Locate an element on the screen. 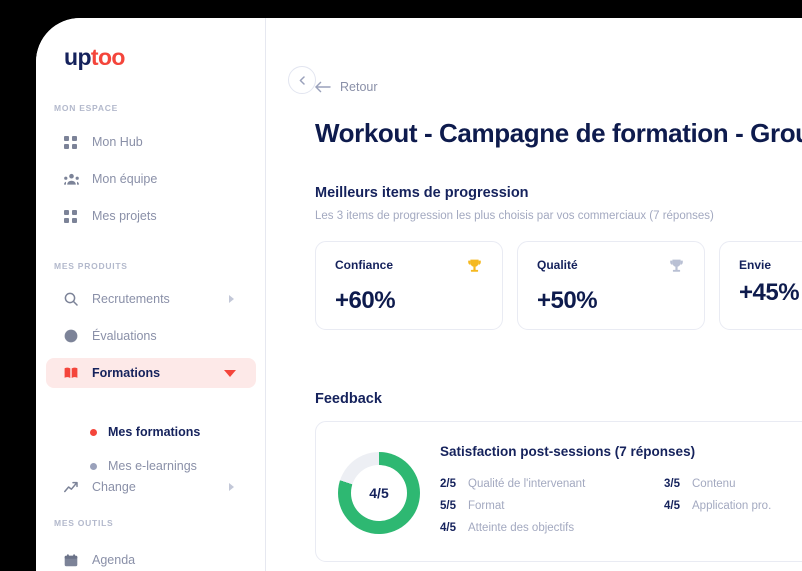  section-title-feedback: Feedback is located at coordinates (348, 399).